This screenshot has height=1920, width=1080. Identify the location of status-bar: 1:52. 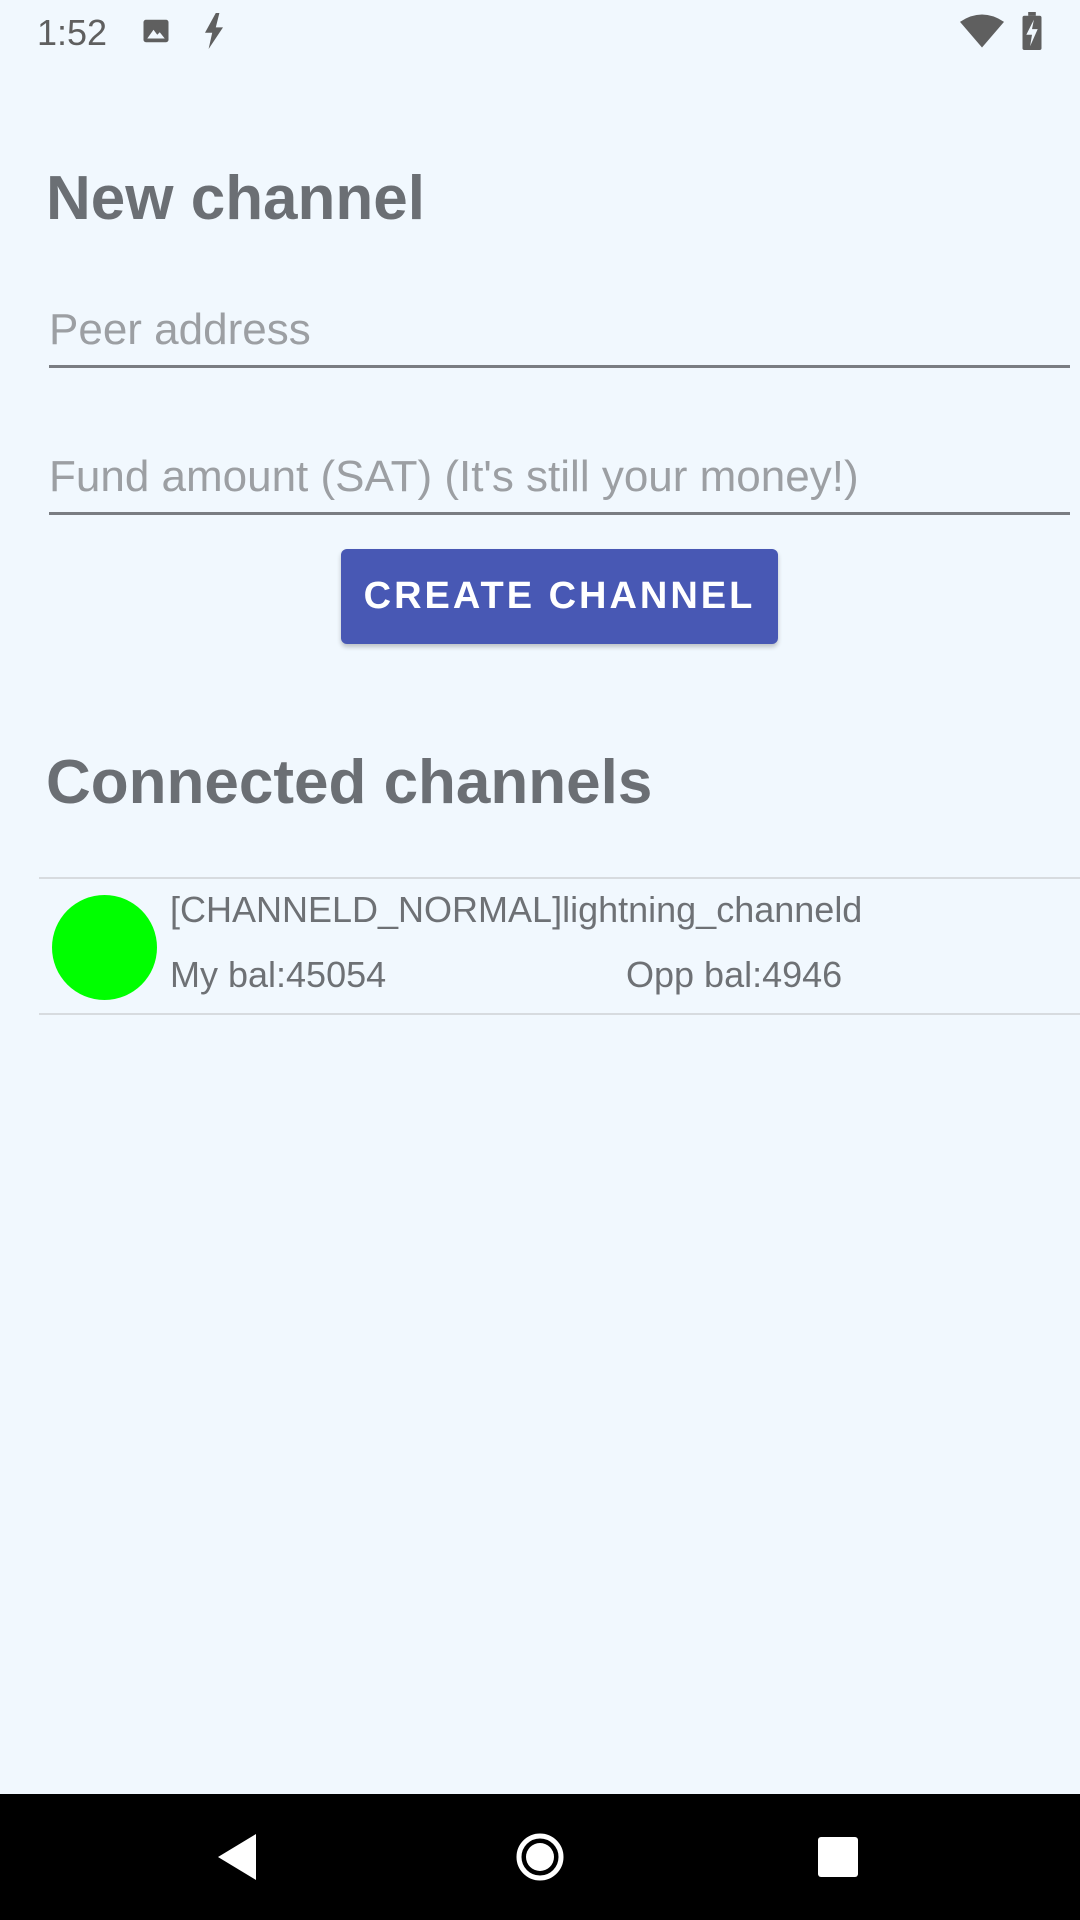
(540, 31).